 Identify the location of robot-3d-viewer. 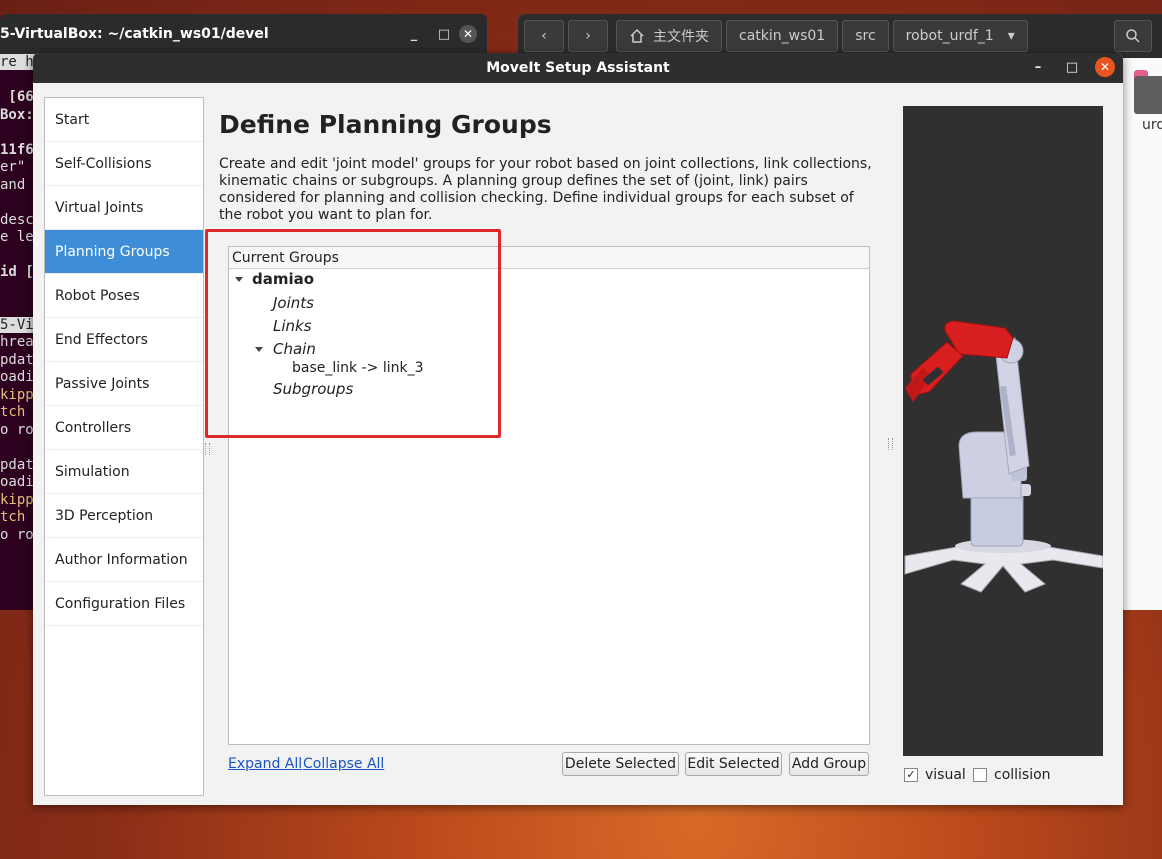
(1003, 431).